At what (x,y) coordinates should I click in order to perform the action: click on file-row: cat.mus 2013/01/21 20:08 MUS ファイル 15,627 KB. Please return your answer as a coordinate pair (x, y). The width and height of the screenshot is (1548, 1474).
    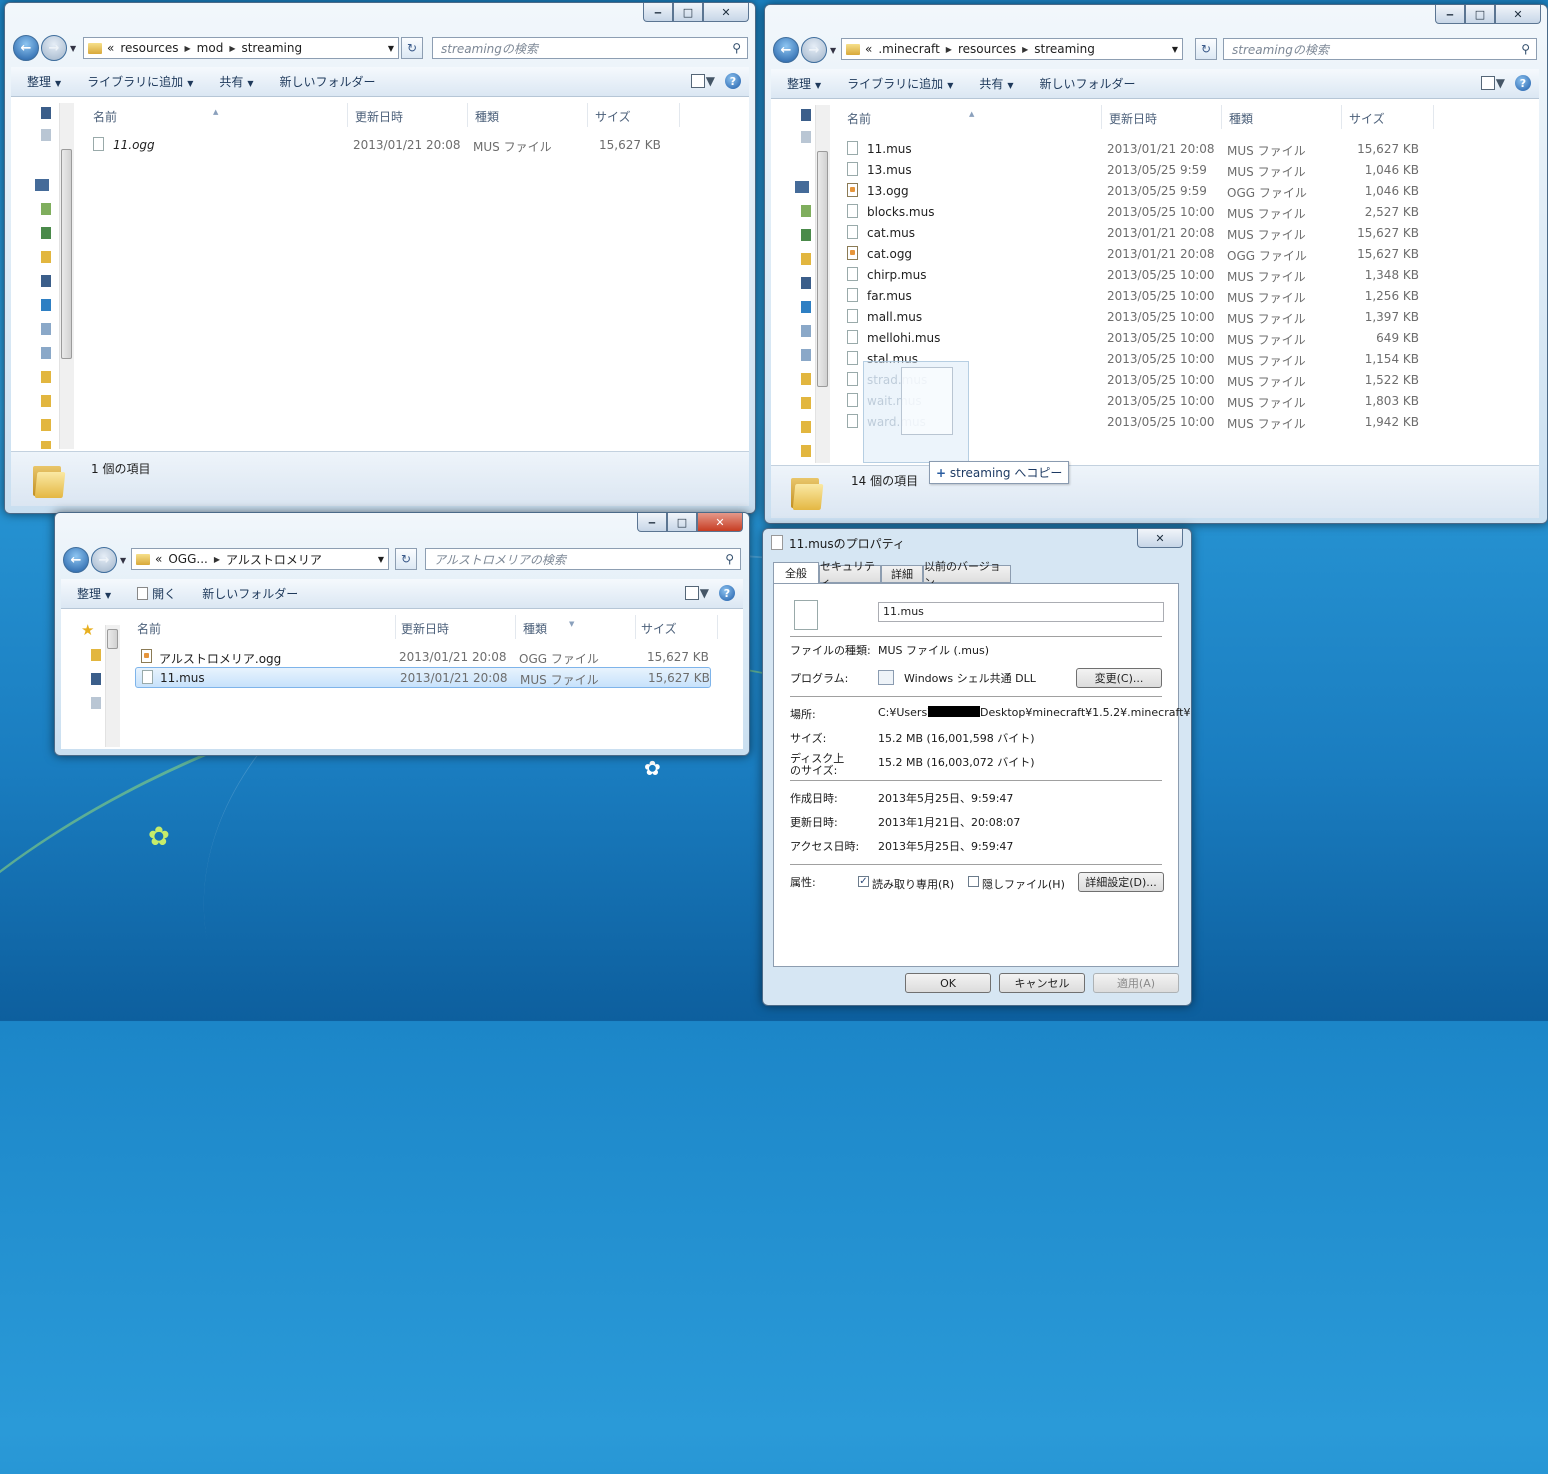
    Looking at the image, I should click on (1145, 233).